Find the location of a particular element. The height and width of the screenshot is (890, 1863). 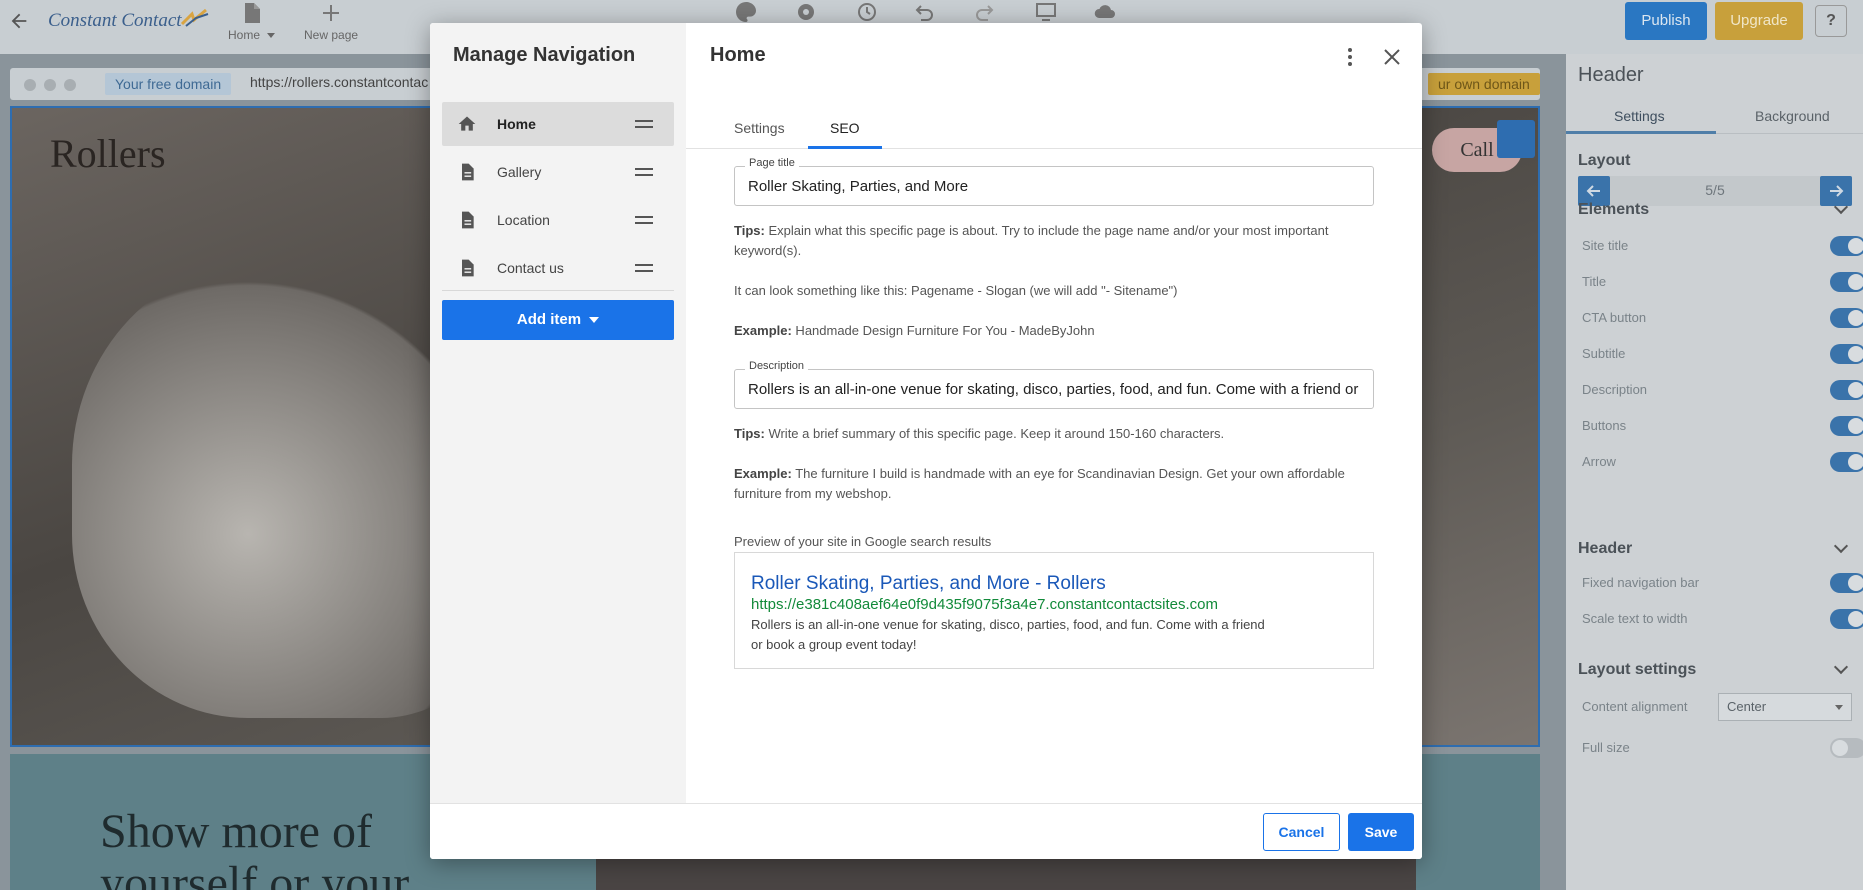

chevron-down-icon is located at coordinates (271, 36).